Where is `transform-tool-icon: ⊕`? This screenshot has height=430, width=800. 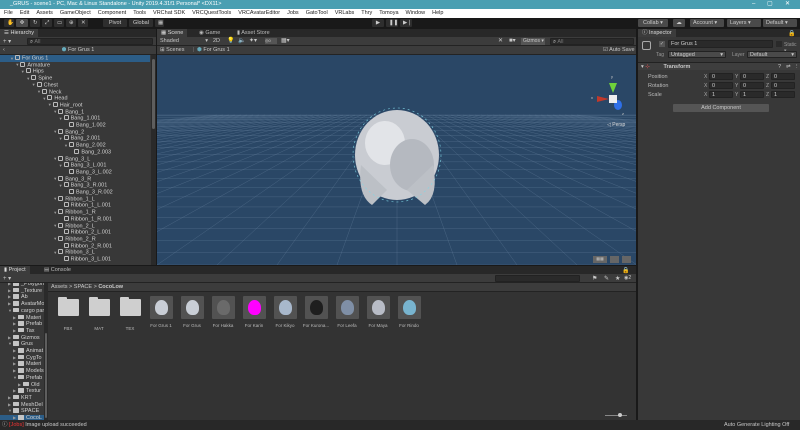
transform-tool-icon: ⊕ is located at coordinates (71, 23).